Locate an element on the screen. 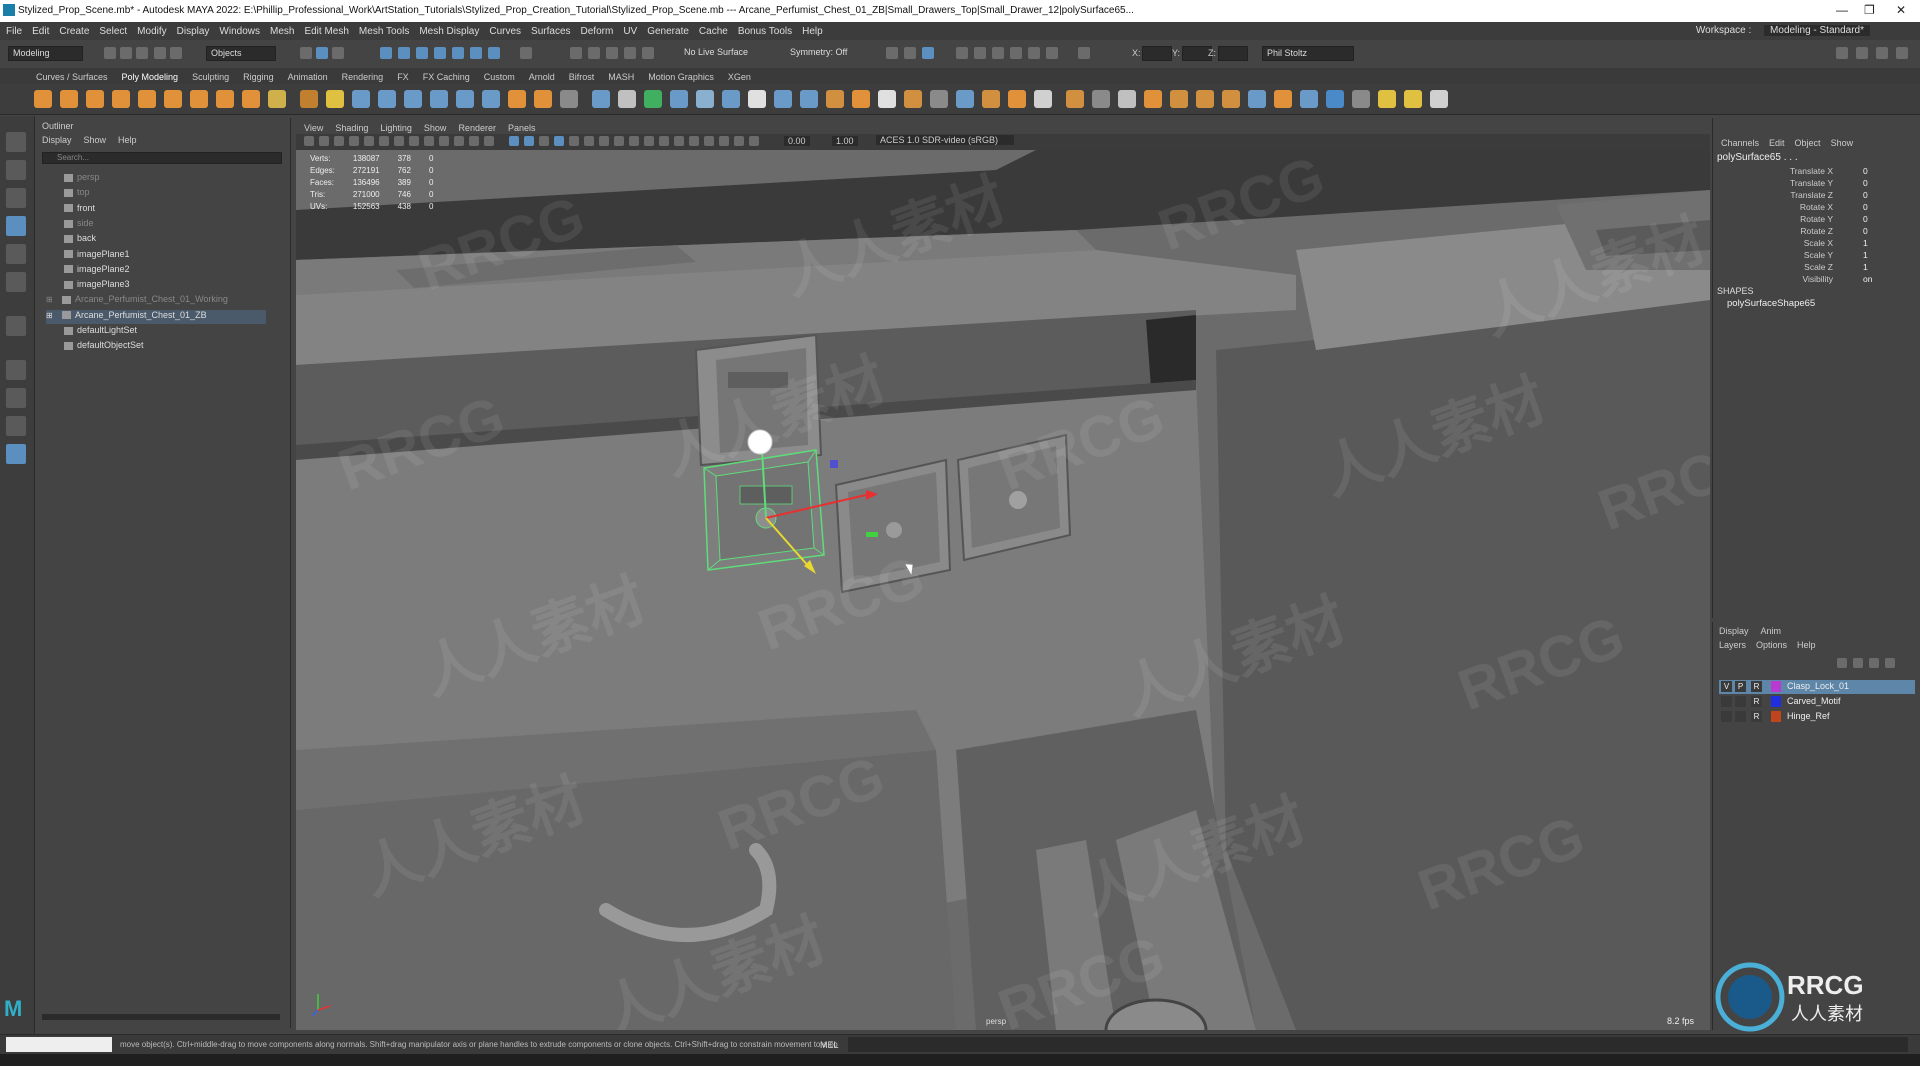 This screenshot has height=1066, width=1920. mel-label: MEL is located at coordinates (829, 1045).